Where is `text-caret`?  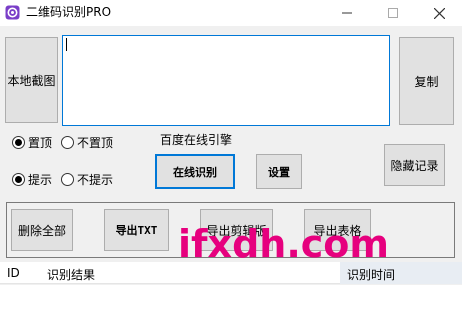
text-caret is located at coordinates (66, 44).